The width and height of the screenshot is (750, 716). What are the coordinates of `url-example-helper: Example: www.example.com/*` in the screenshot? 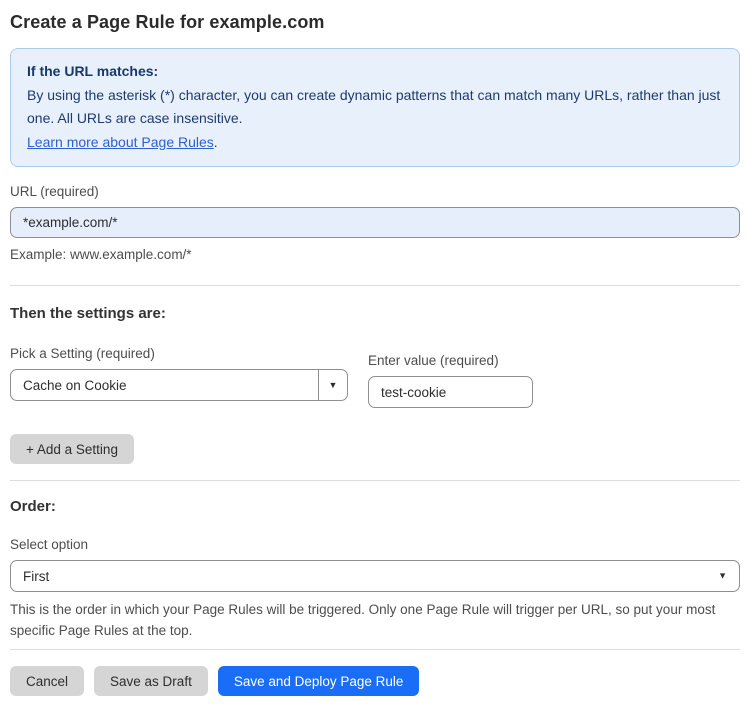 It's located at (101, 254).